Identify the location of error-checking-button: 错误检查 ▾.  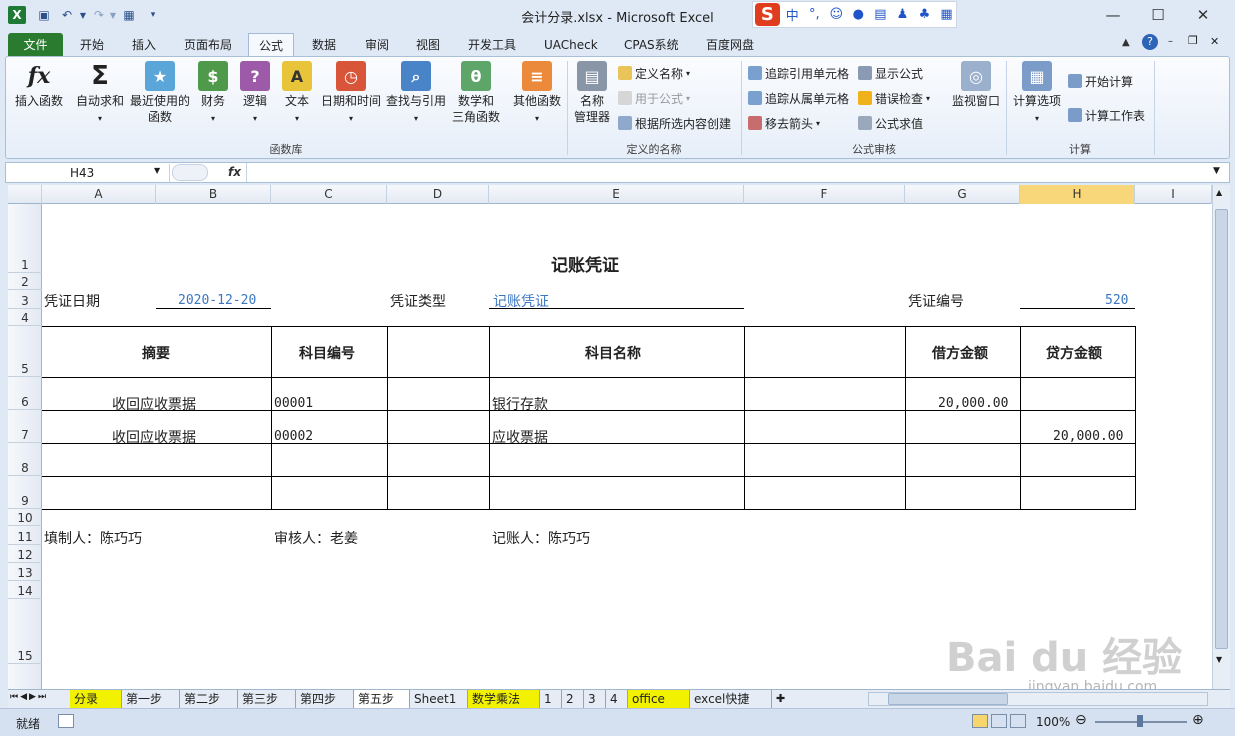
(894, 98).